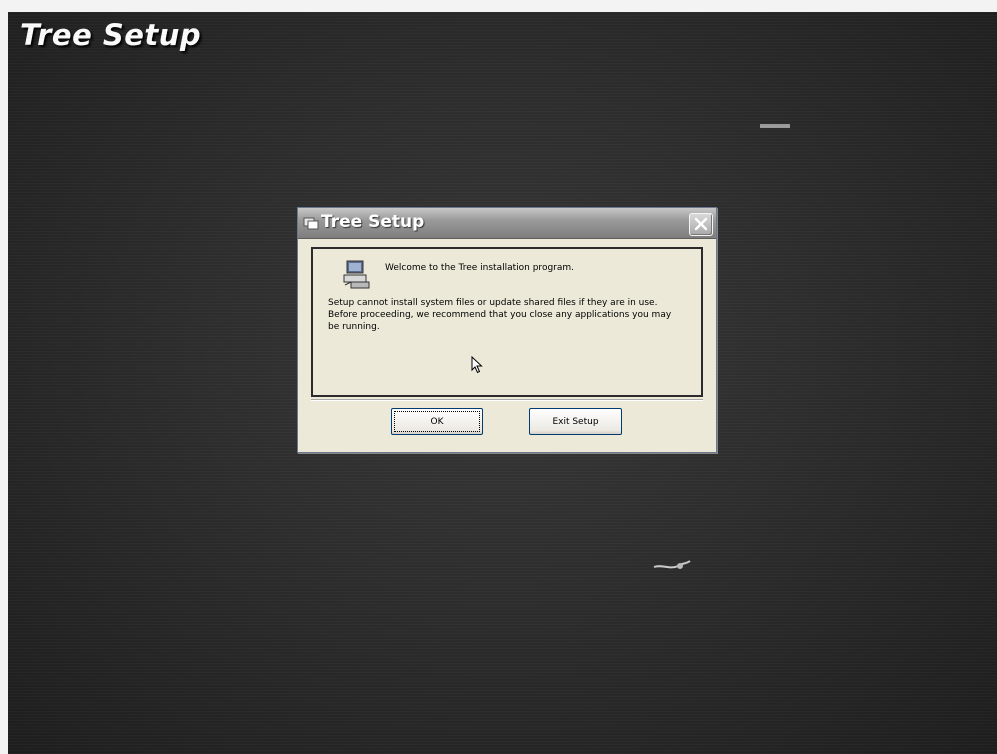 This screenshot has width=997, height=754. What do you see at coordinates (507, 223) in the screenshot?
I see `dialog-titlebar: Tree Setup` at bounding box center [507, 223].